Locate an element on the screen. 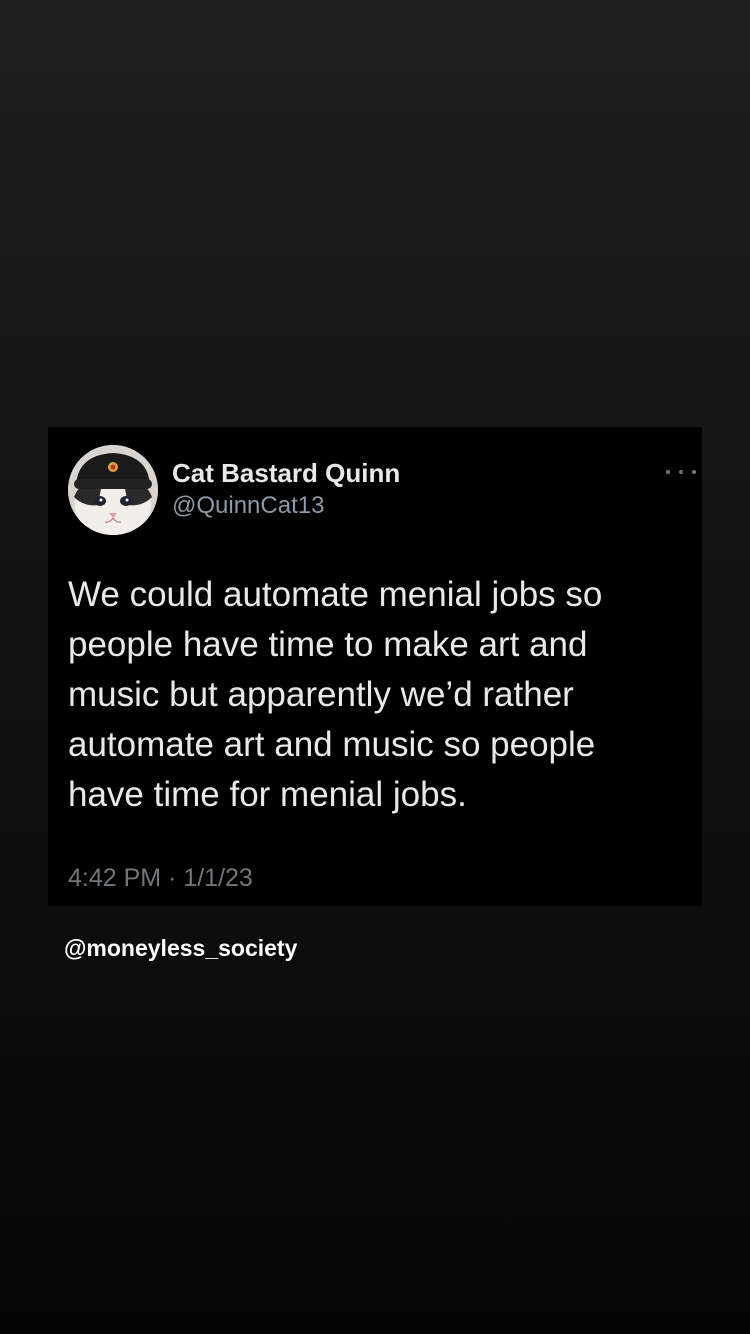  more-options-button is located at coordinates (681, 472).